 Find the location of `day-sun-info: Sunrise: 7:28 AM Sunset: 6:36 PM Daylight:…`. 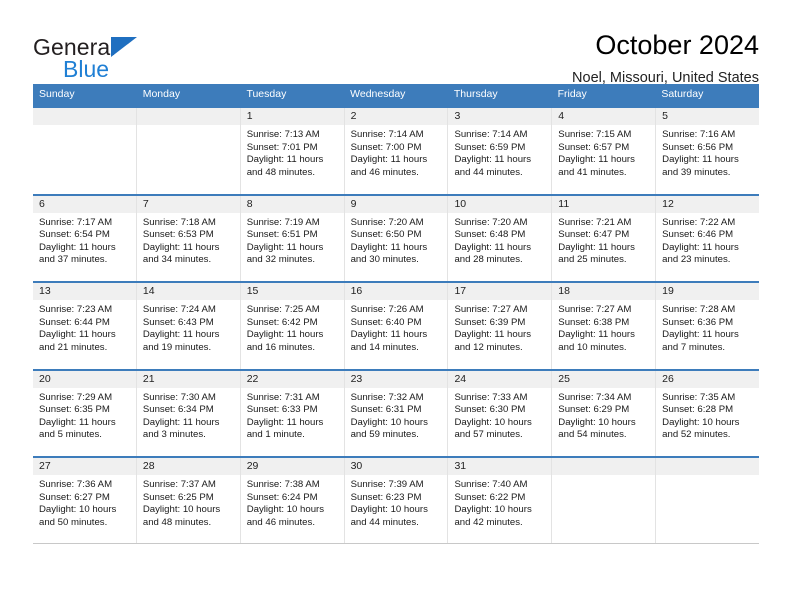

day-sun-info: Sunrise: 7:28 AM Sunset: 6:36 PM Daylight:… is located at coordinates (707, 327).